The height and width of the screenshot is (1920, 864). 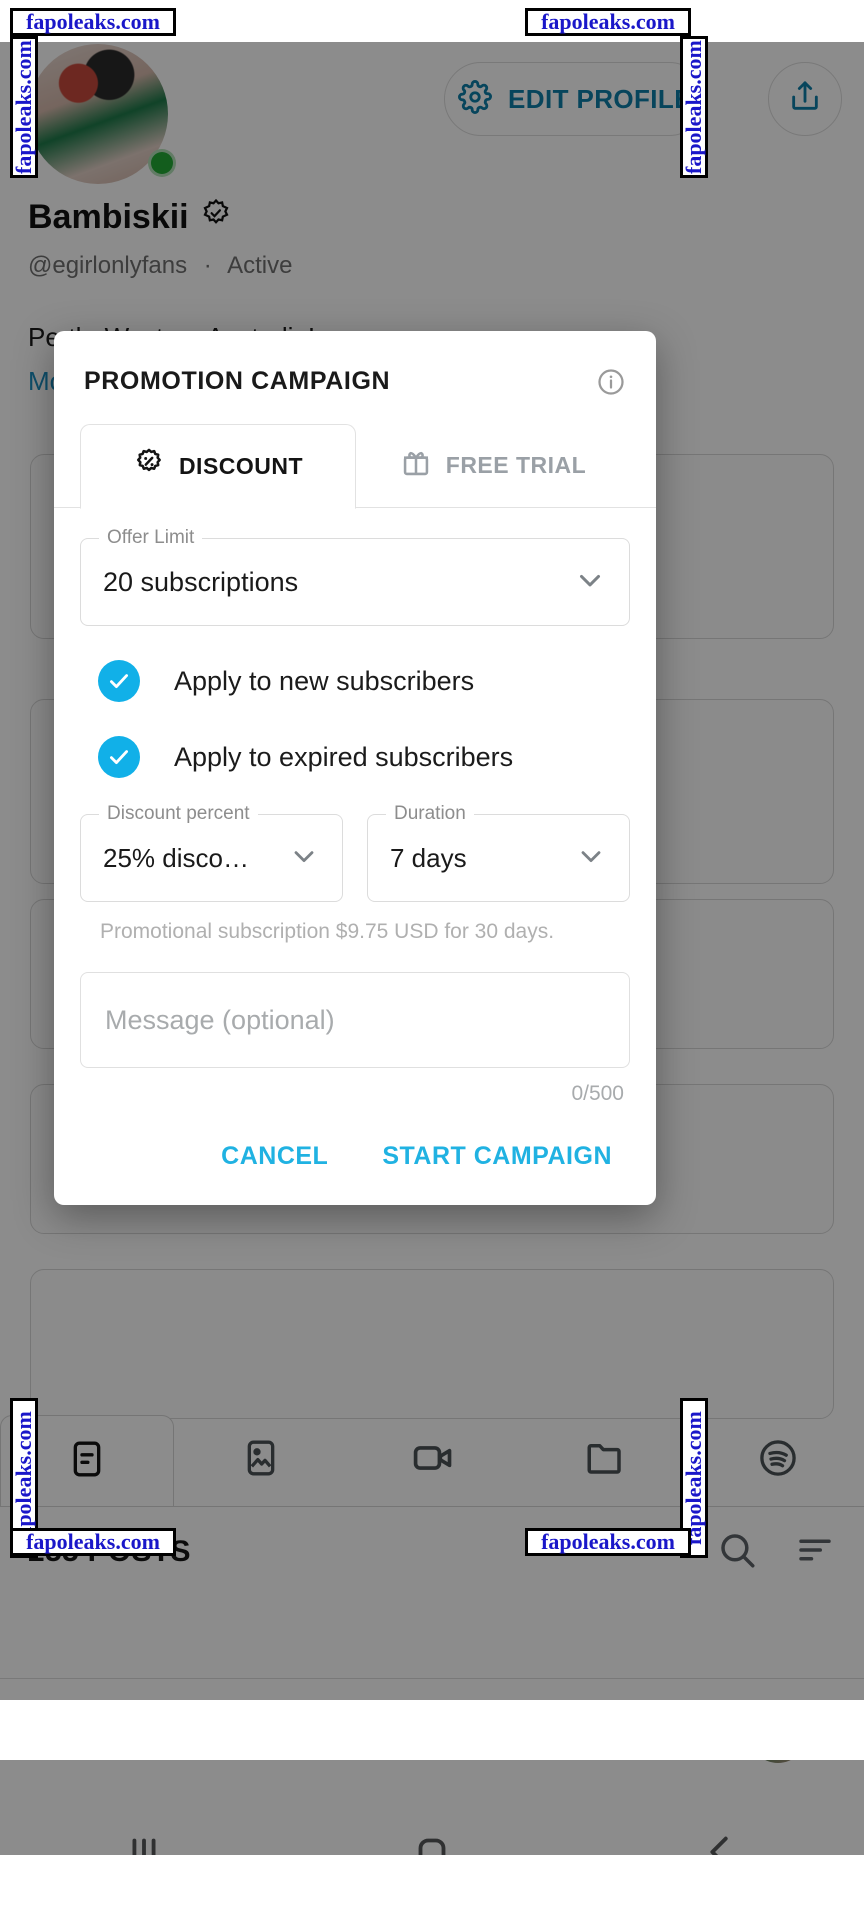 What do you see at coordinates (220, 1019) in the screenshot?
I see `message-placeholder: Message (optional)` at bounding box center [220, 1019].